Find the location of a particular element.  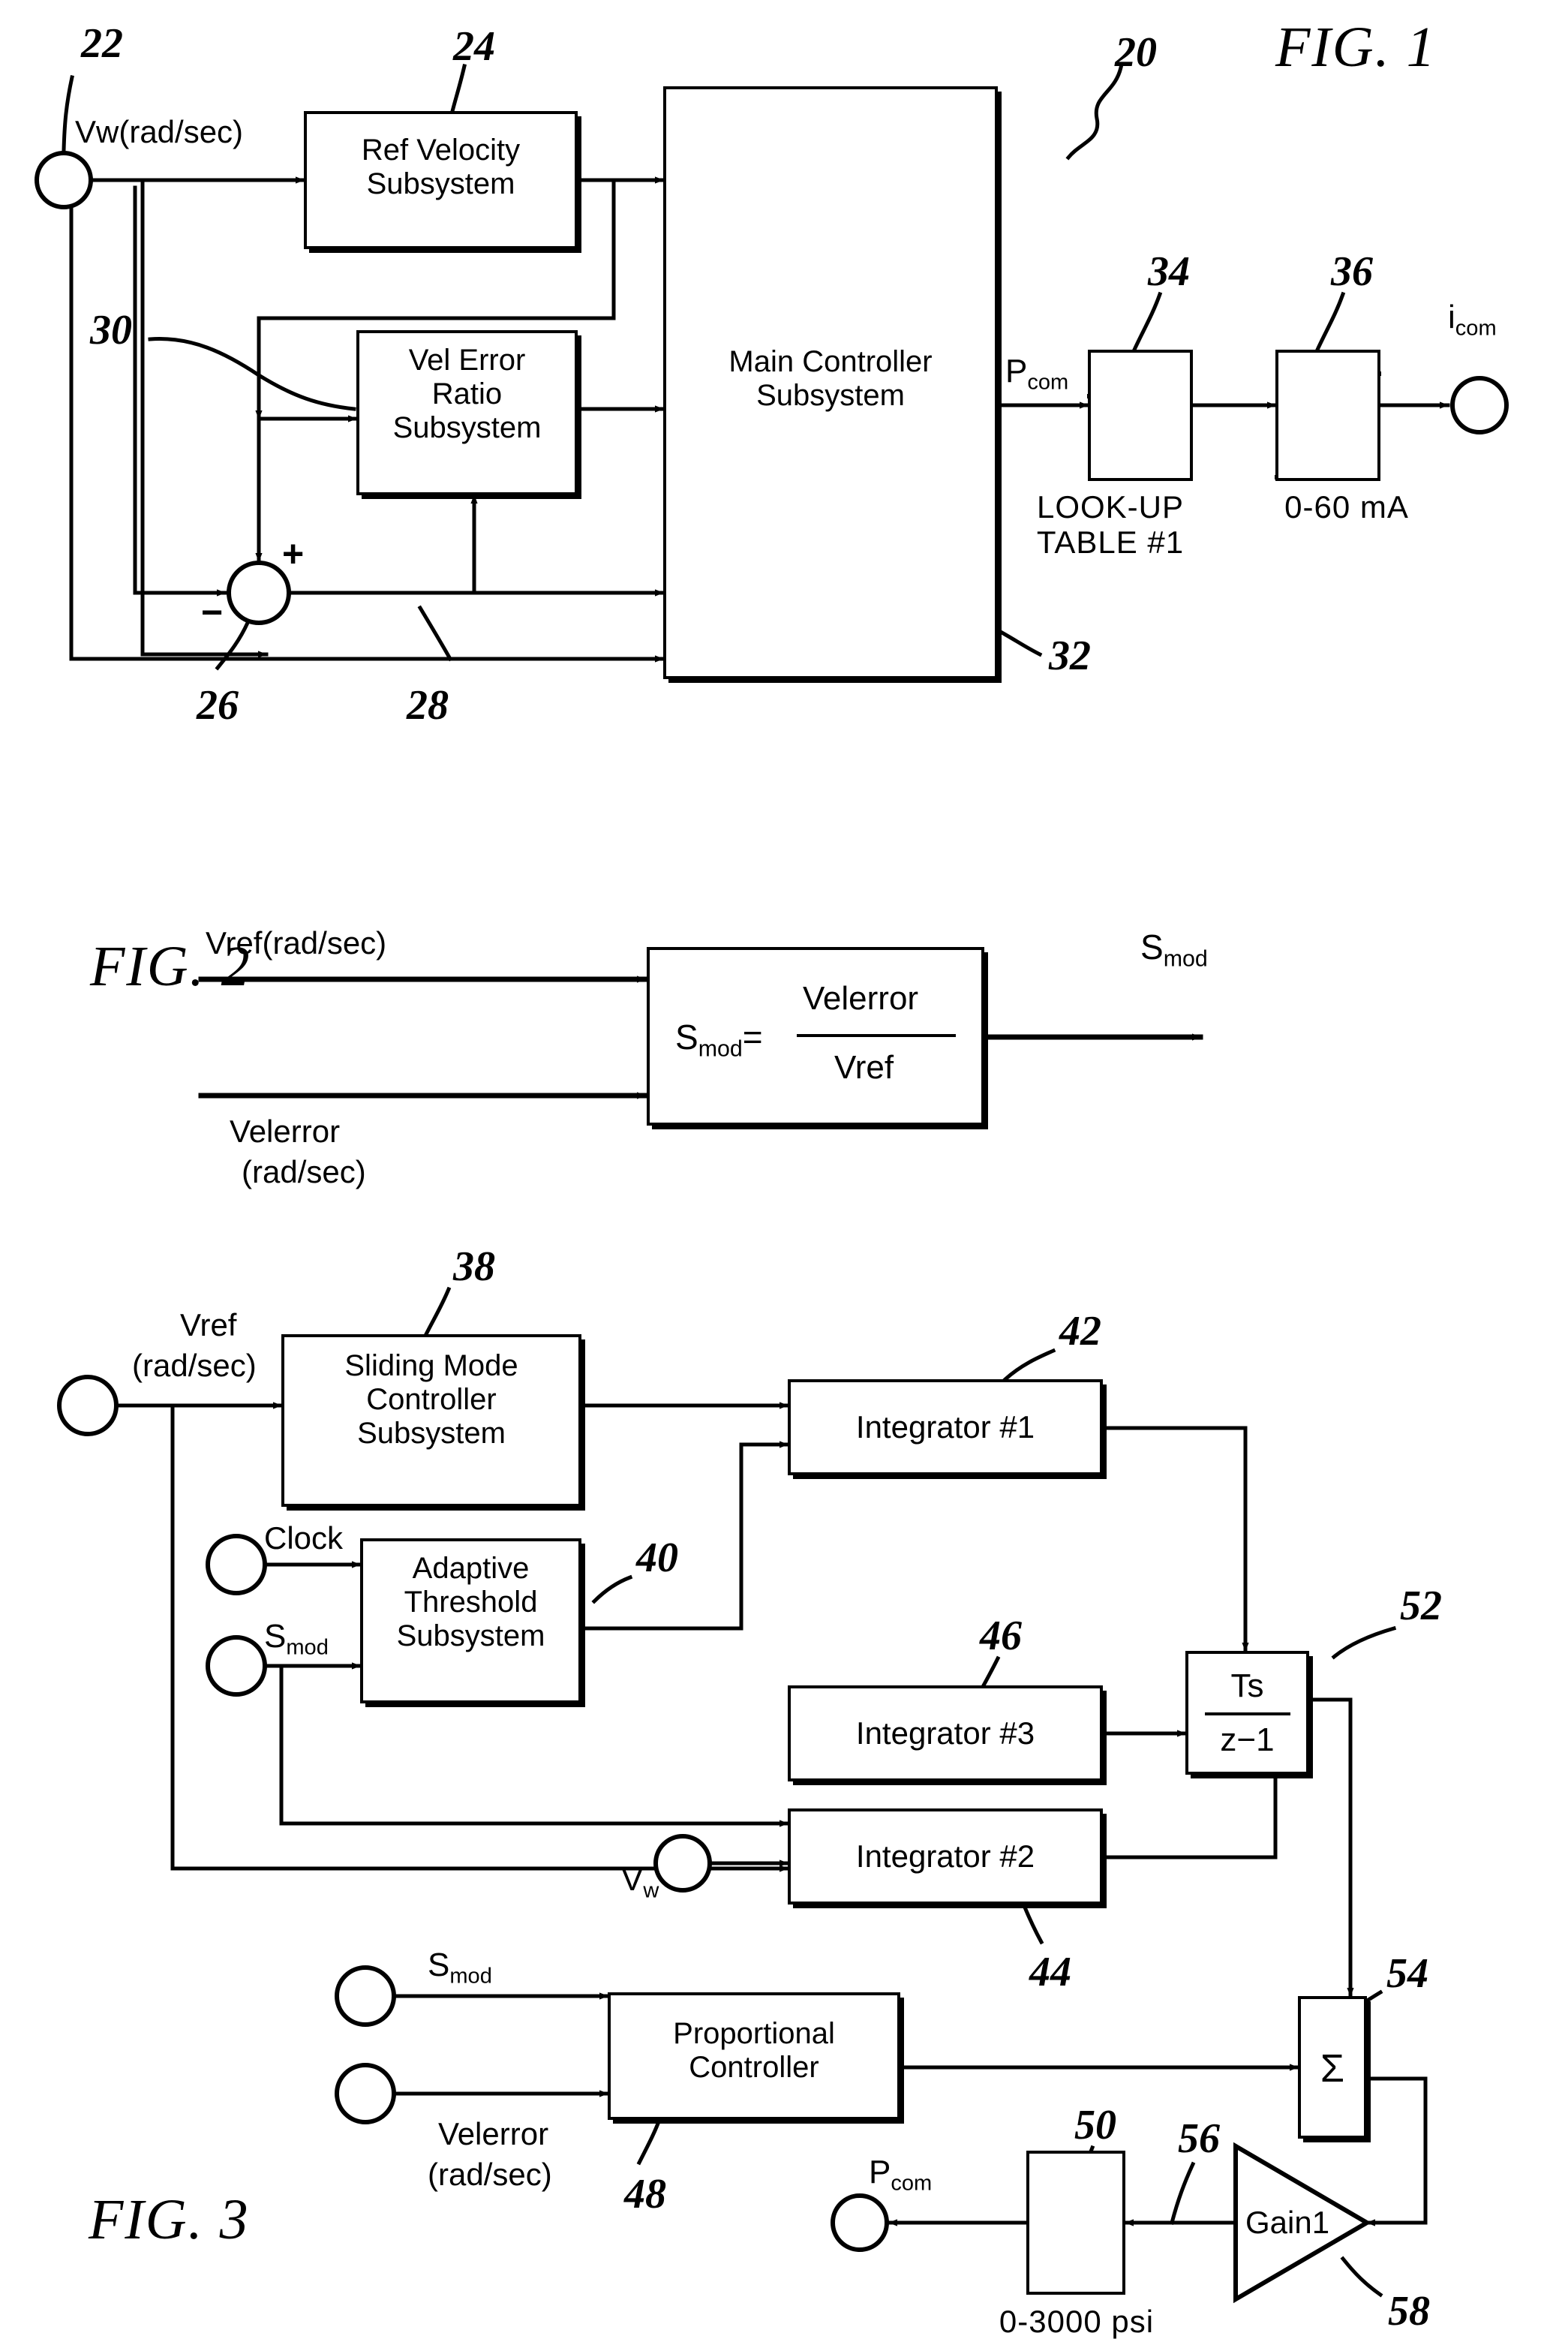

fig3-vref-label-line2: (rad/sec) is located at coordinates (195, 1365).